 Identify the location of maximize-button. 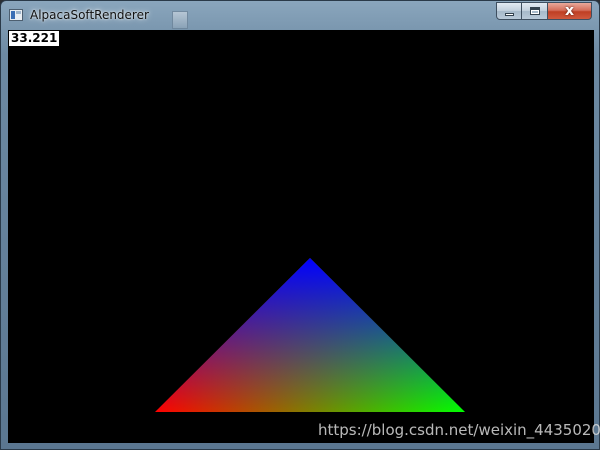
(535, 11).